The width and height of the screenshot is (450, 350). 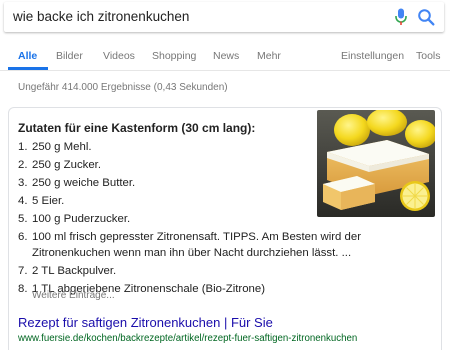 I want to click on lemon-cake-photo, so click(x=376, y=163).